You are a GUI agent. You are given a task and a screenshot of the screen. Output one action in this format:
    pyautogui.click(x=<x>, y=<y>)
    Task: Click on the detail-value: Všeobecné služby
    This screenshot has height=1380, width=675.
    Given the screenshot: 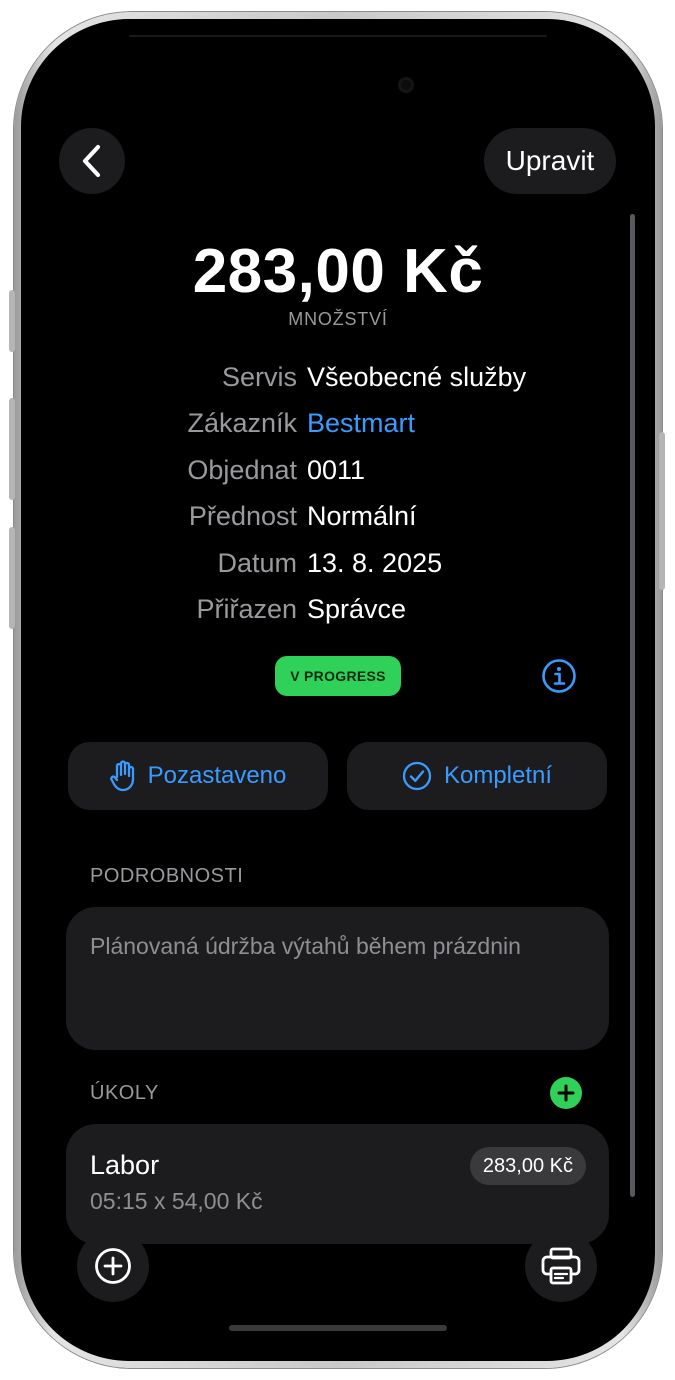 What is the action you would take?
    pyautogui.click(x=417, y=377)
    